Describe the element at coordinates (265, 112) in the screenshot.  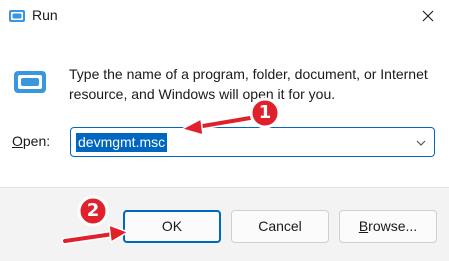
I see `step1-badge: 1` at that location.